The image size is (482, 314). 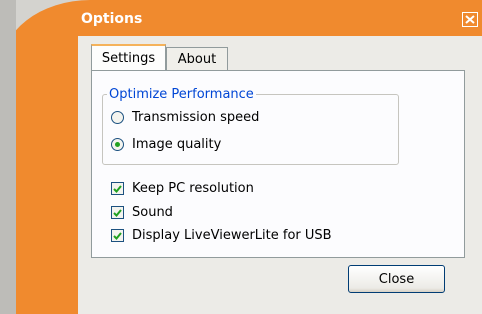 I want to click on radio-transmission-speed: Transmission speed, so click(x=185, y=117).